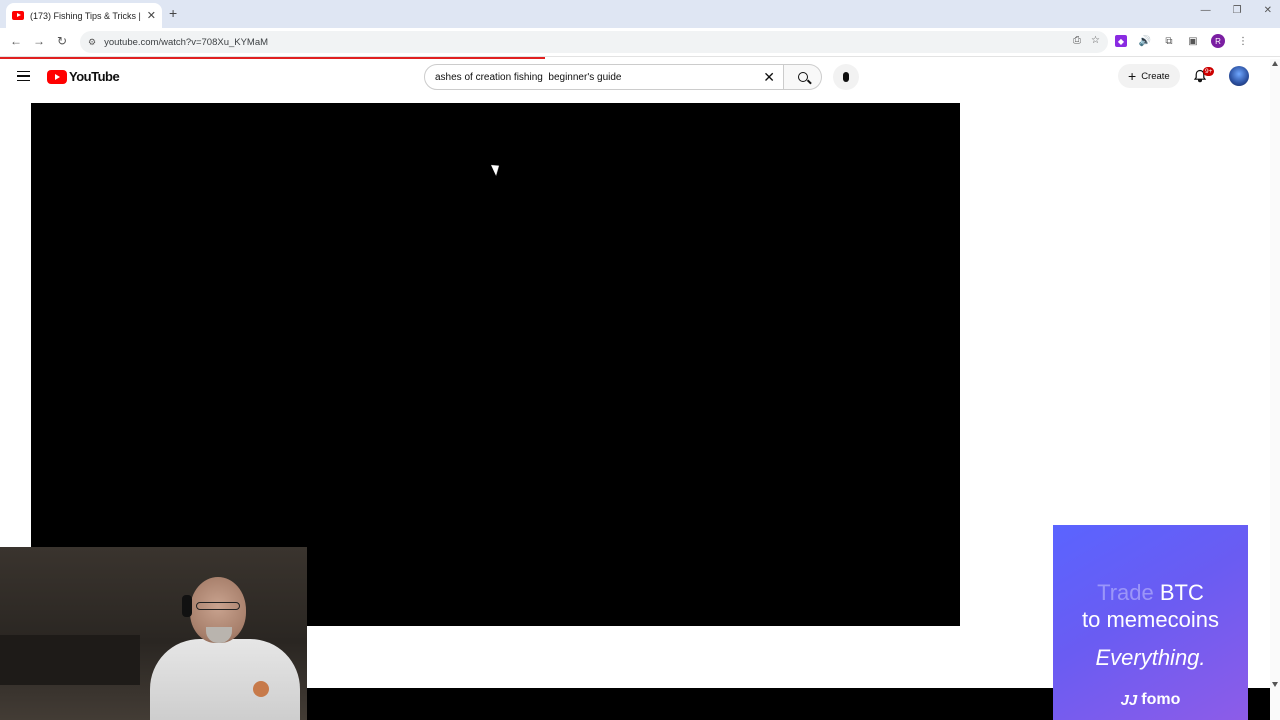 The width and height of the screenshot is (1280, 720). I want to click on chrome-menu-icon: ⋮, so click(1243, 41).